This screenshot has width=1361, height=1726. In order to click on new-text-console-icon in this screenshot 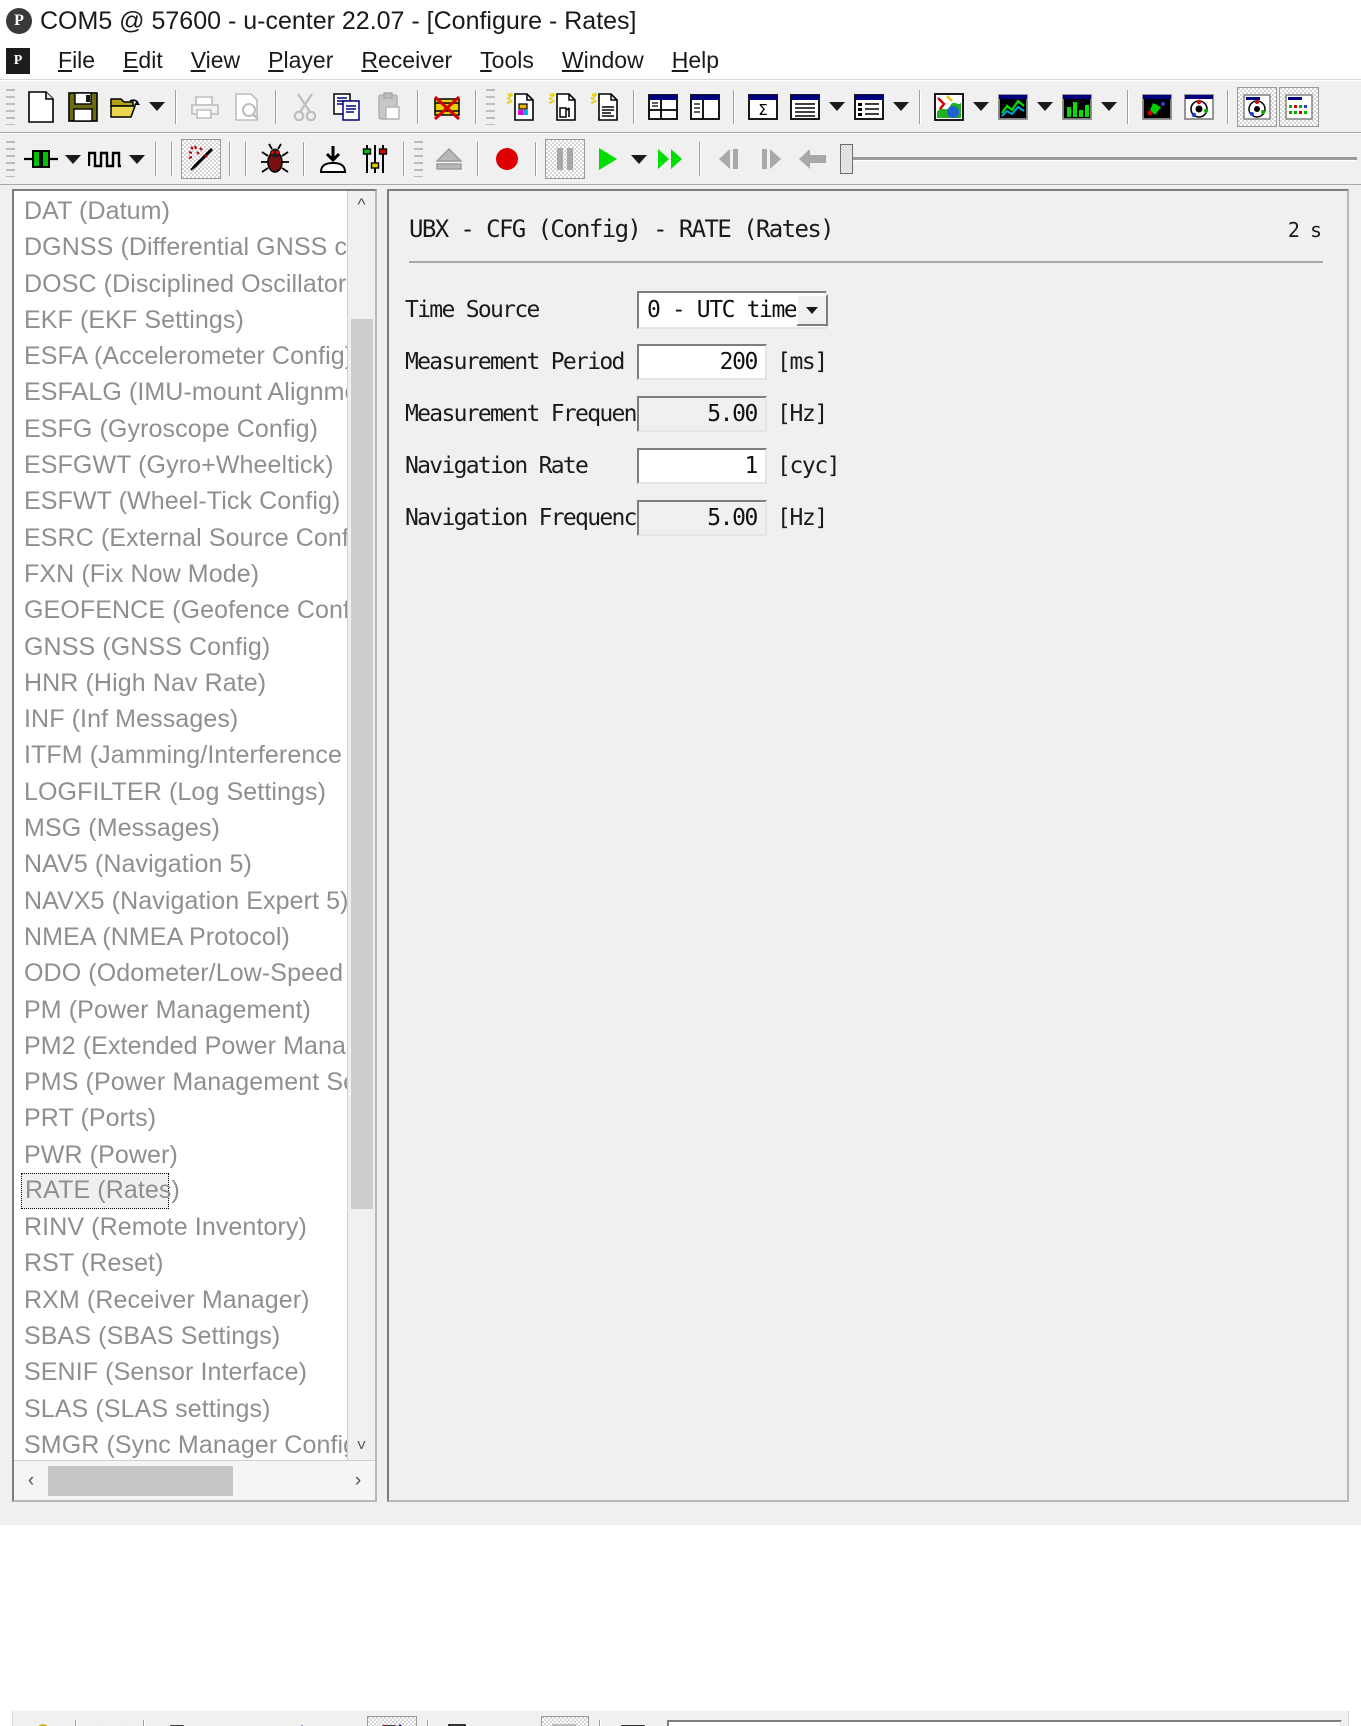, I will do `click(521, 107)`.